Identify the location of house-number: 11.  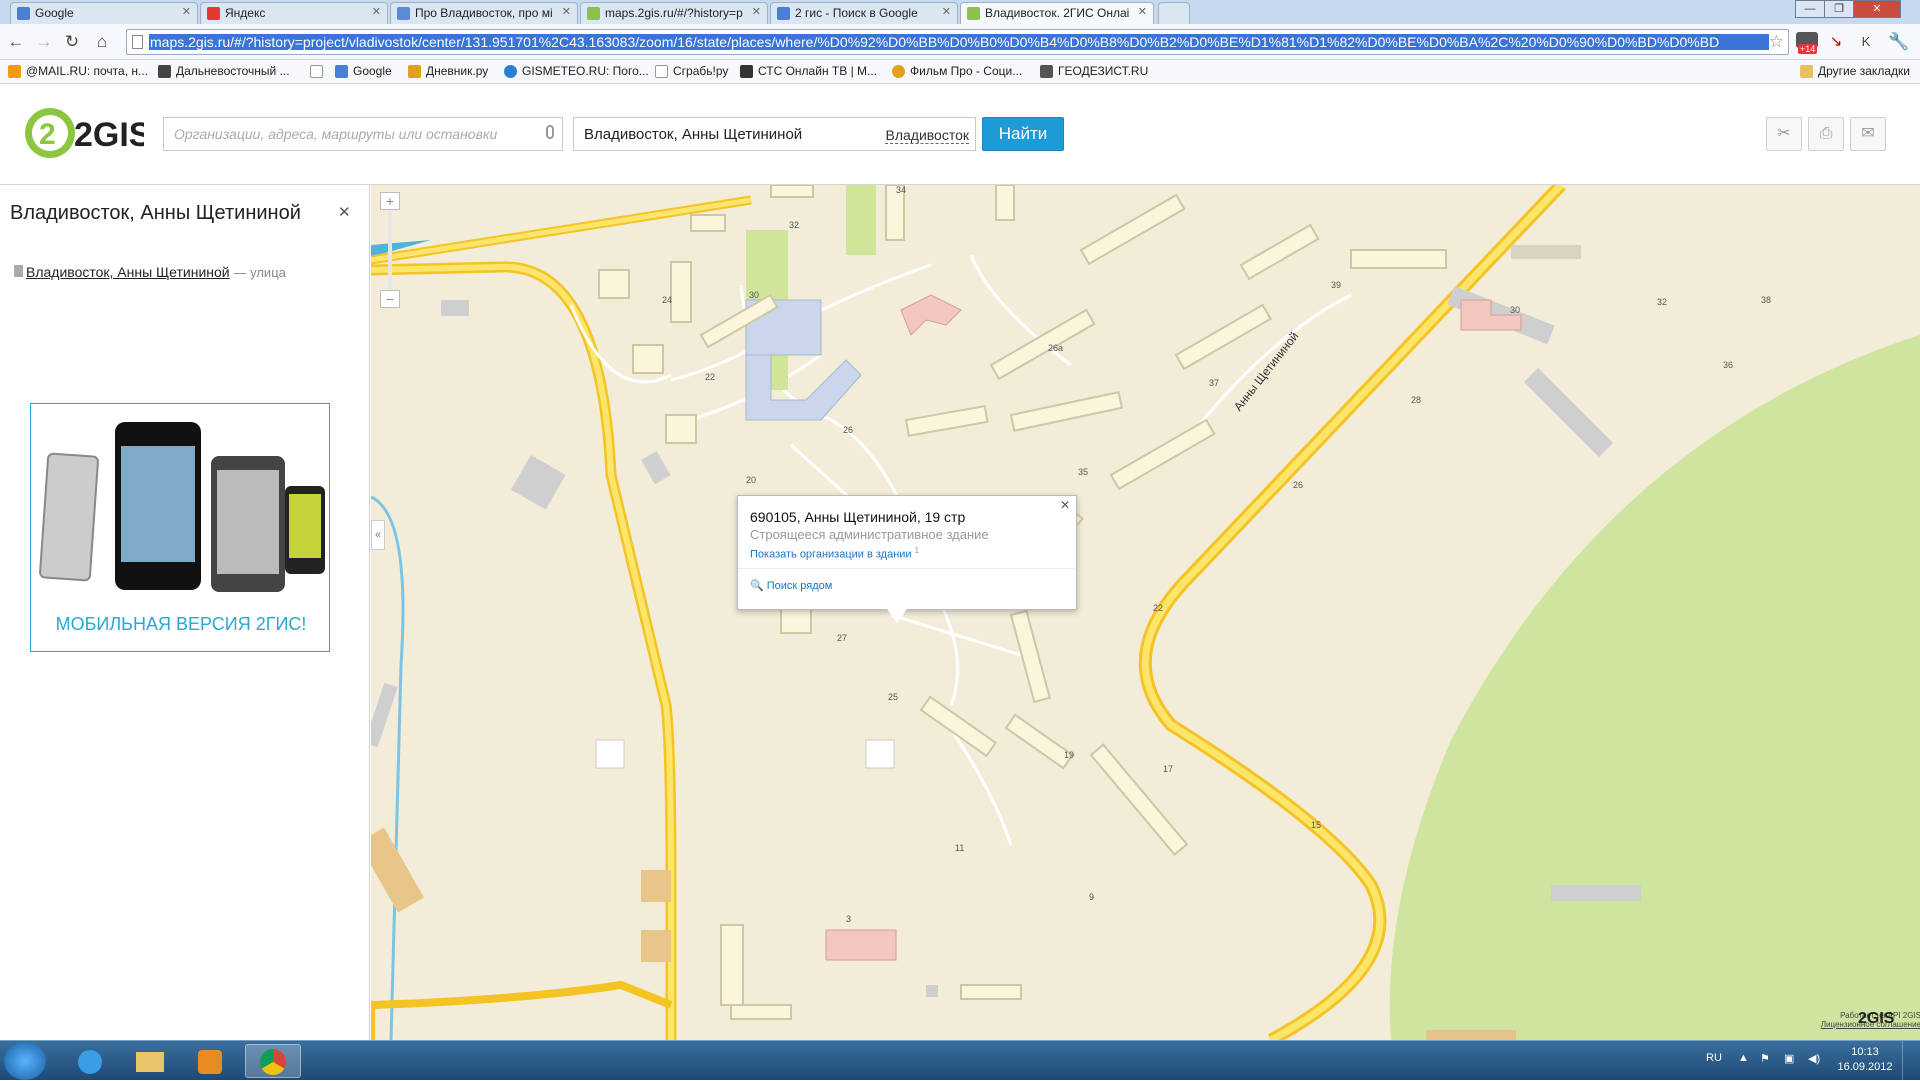
(960, 848).